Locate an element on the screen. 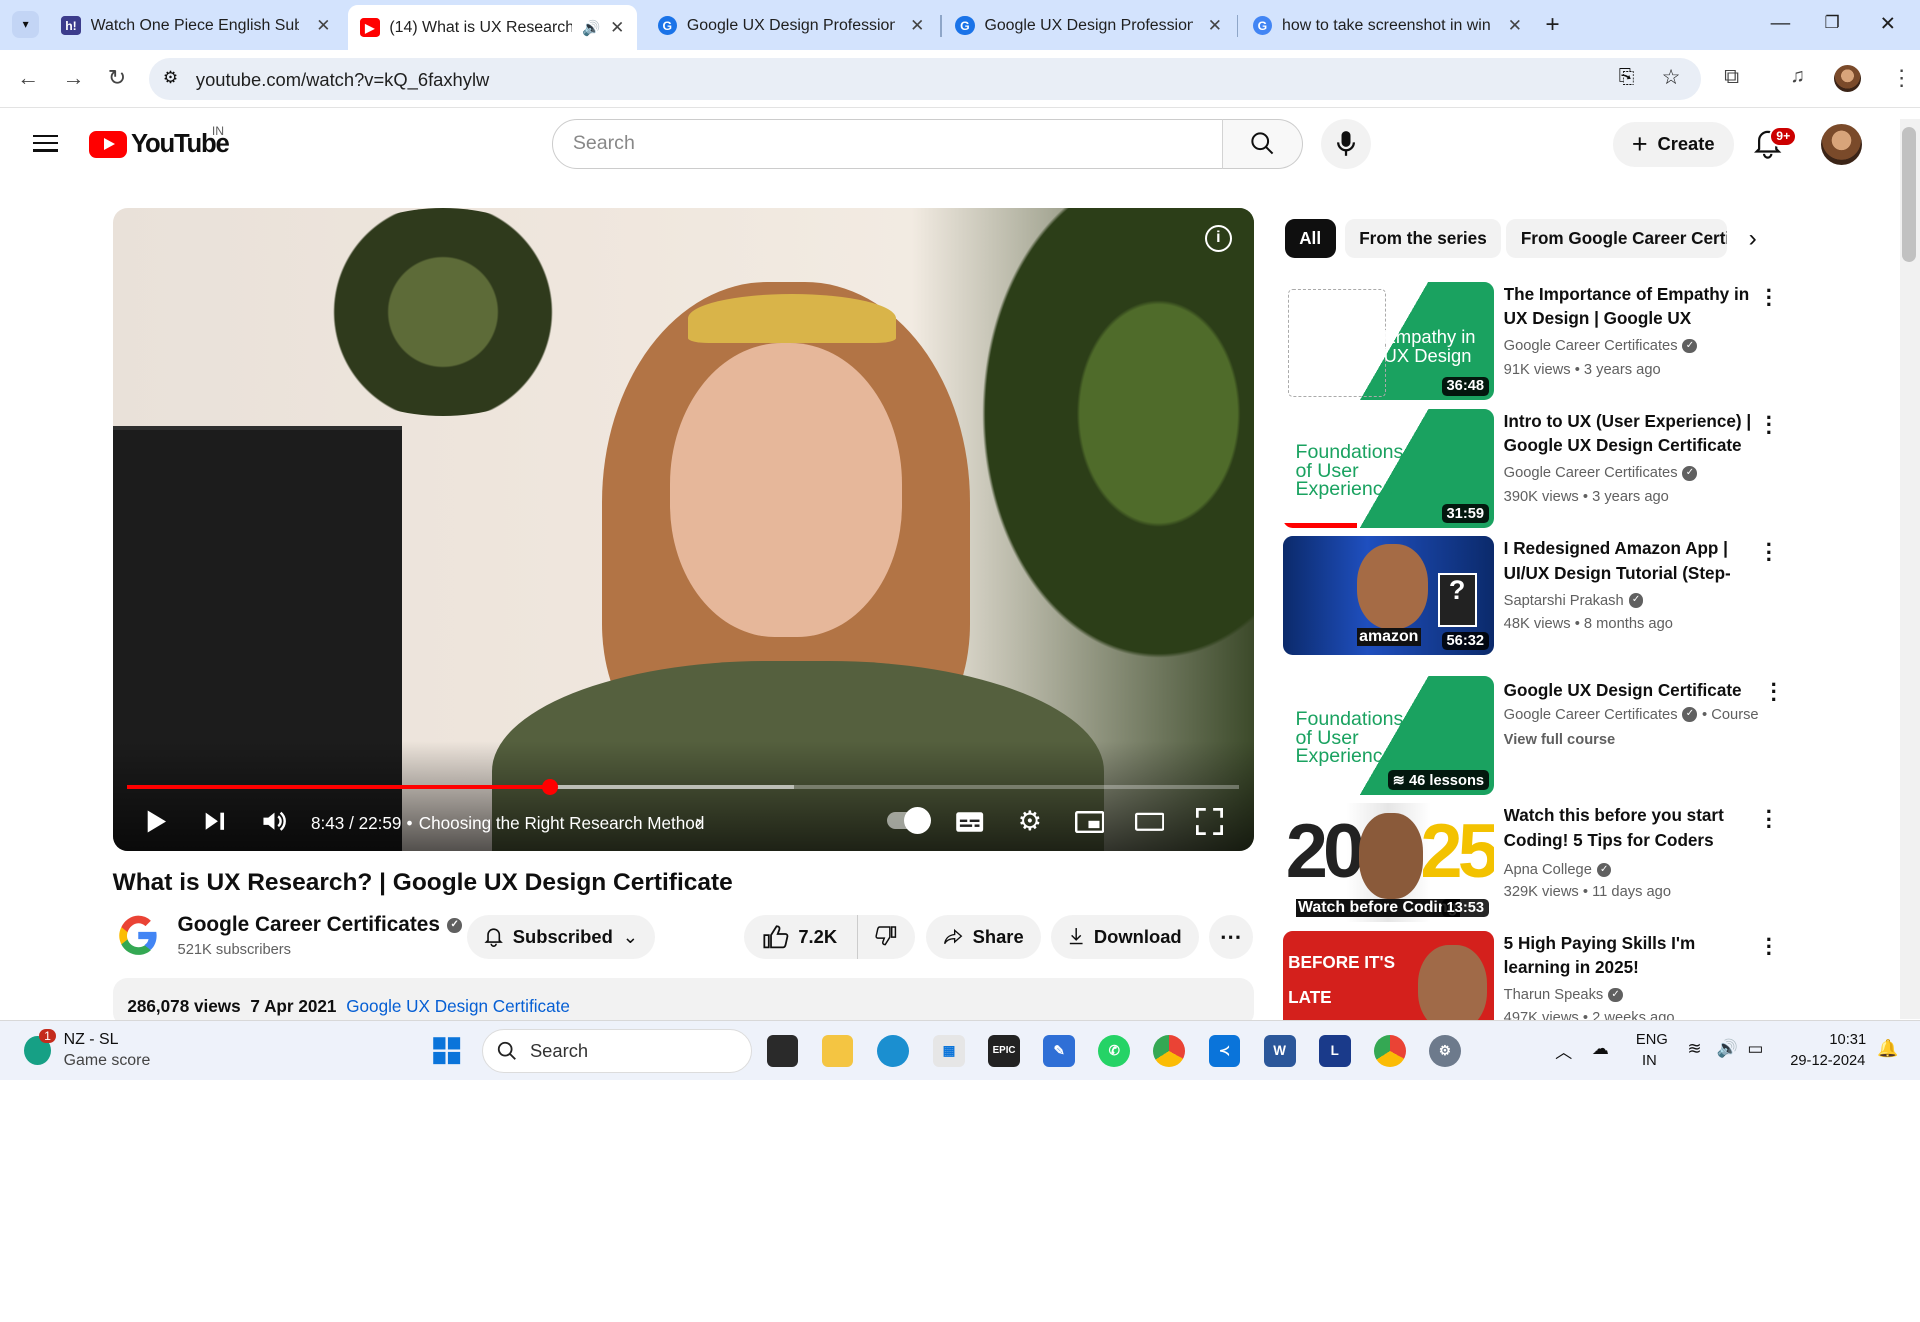 The width and height of the screenshot is (1920, 1322). back-icon: ← is located at coordinates (28, 78).